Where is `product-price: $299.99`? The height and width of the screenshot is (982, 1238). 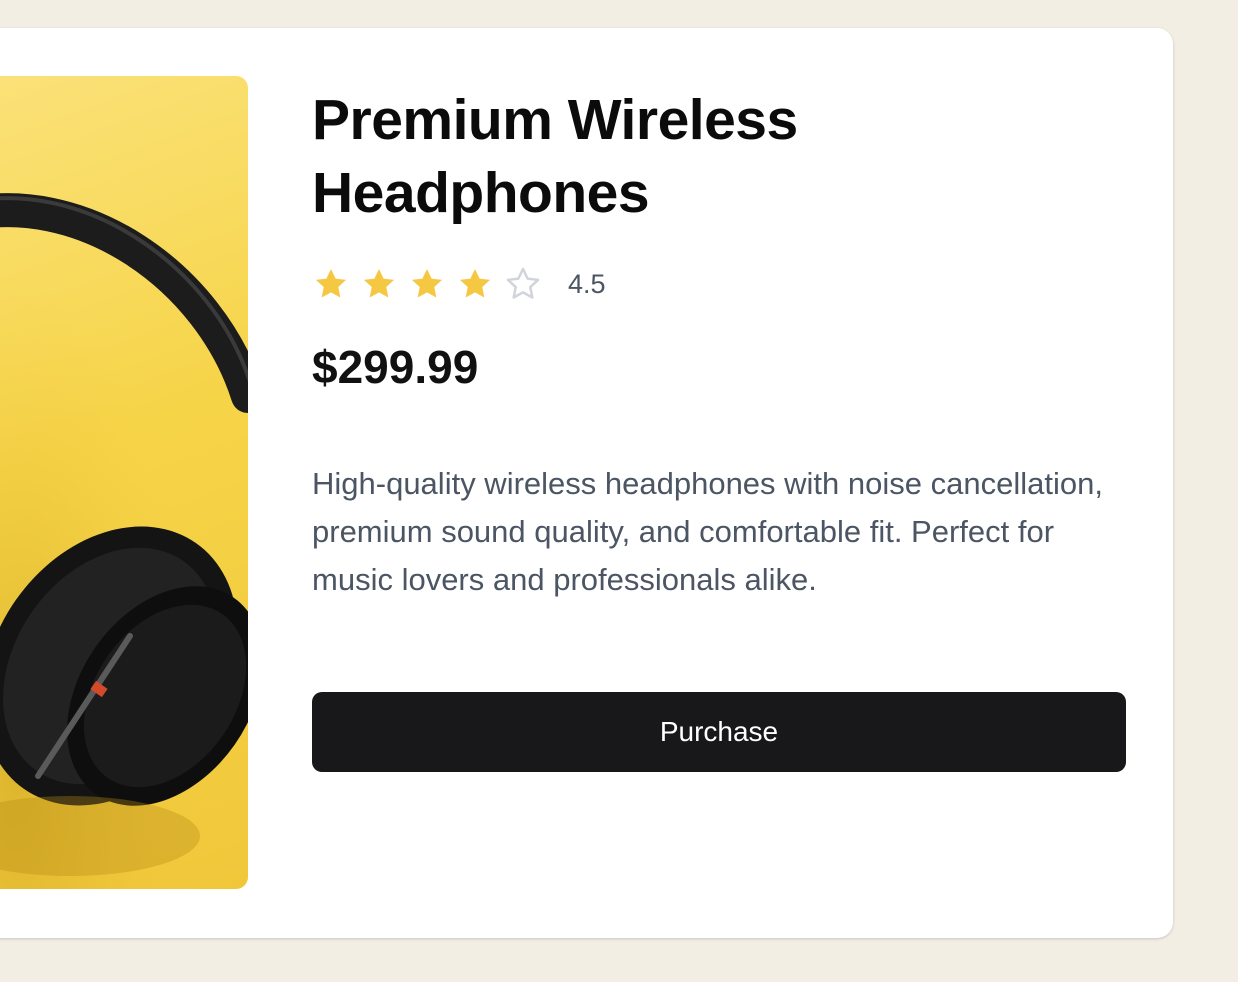
product-price: $299.99 is located at coordinates (395, 367).